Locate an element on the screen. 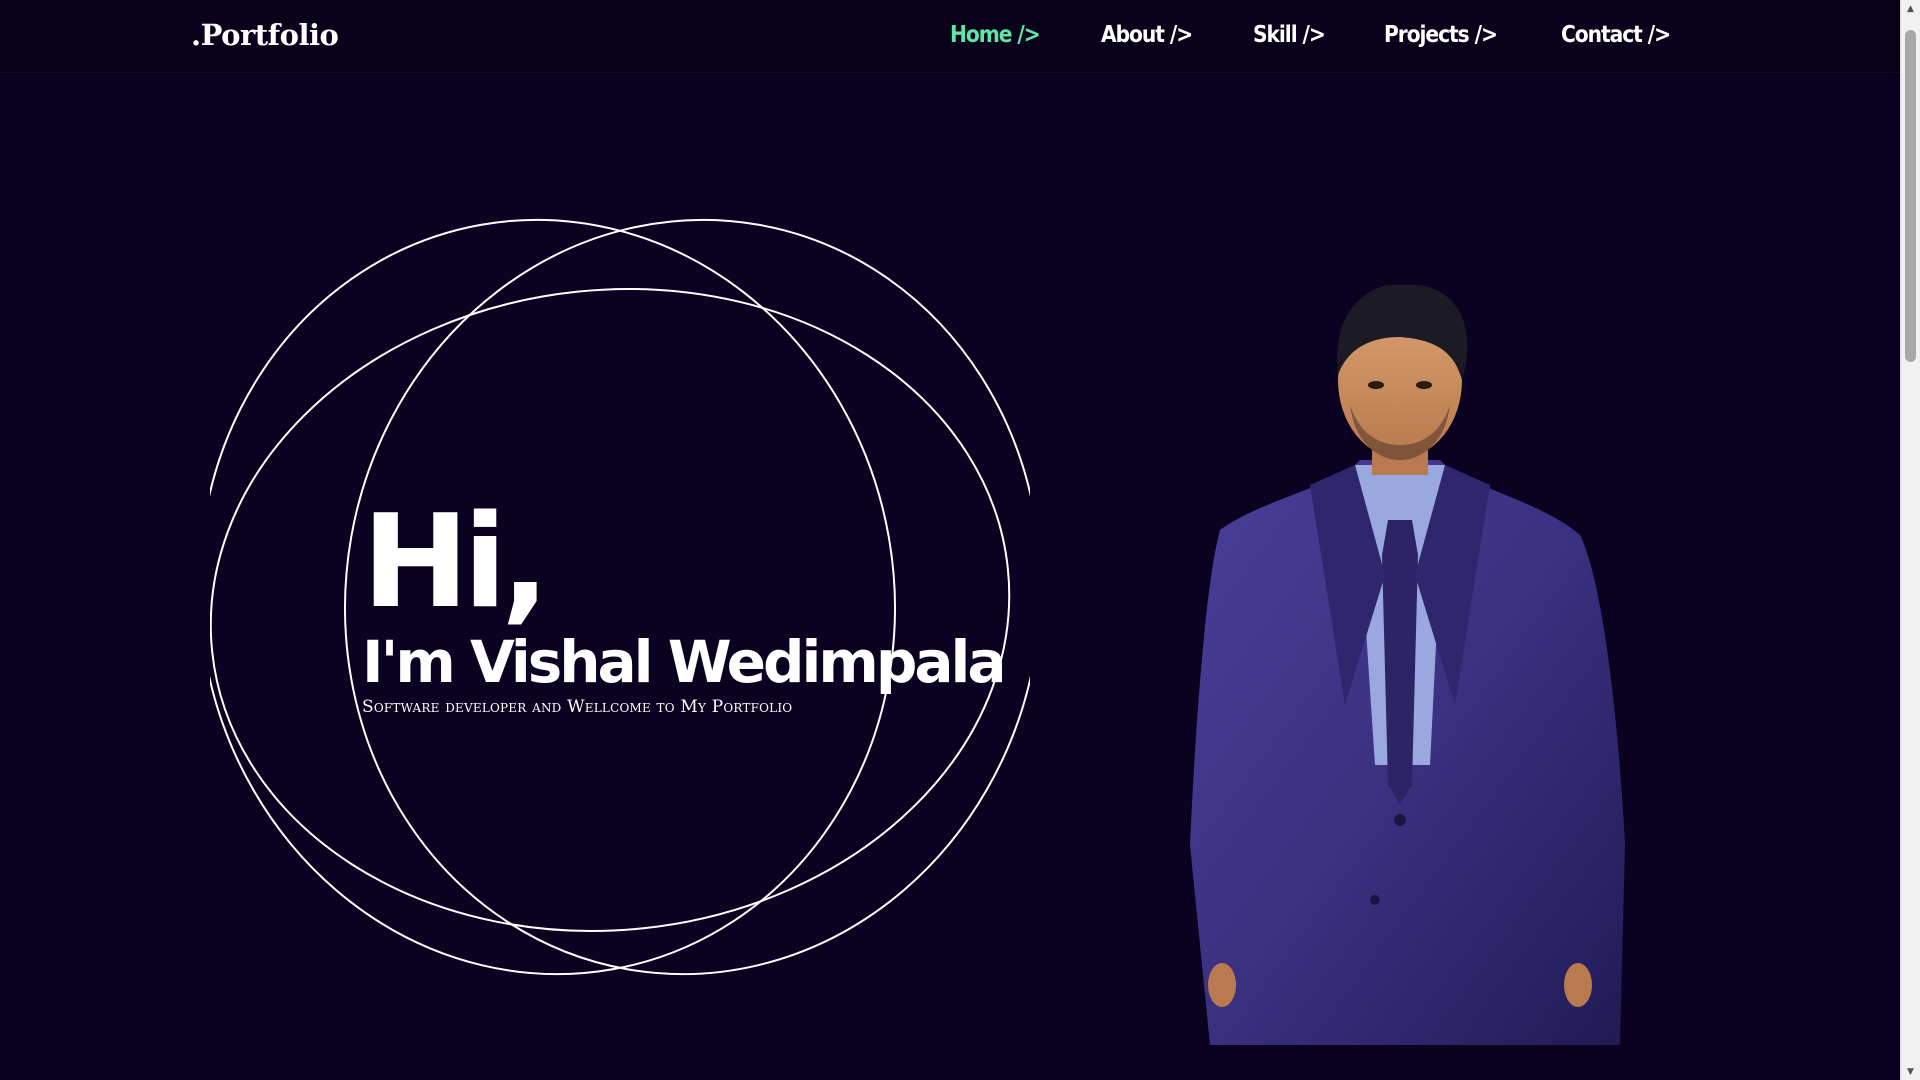 The width and height of the screenshot is (1920, 1080). nav-link-contact: Contact /> is located at coordinates (1616, 35).